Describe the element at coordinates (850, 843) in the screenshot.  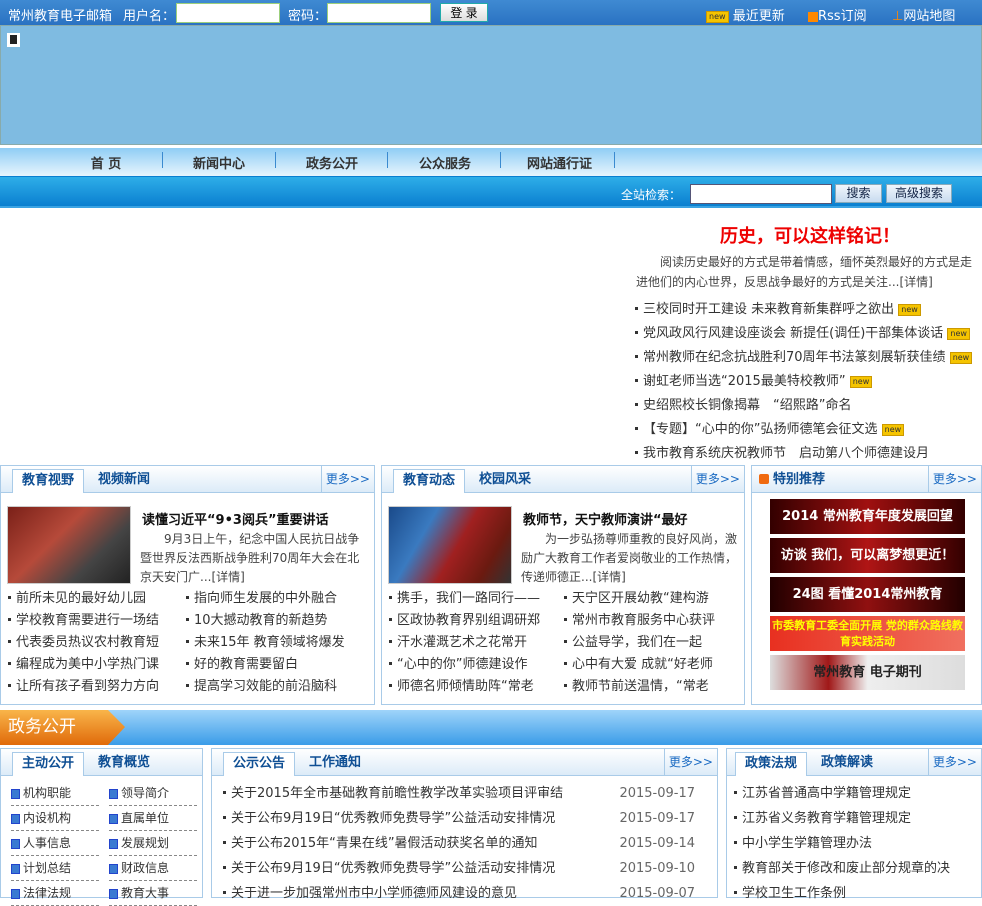
I see `list-item: 中小学生学籍管理办法` at that location.